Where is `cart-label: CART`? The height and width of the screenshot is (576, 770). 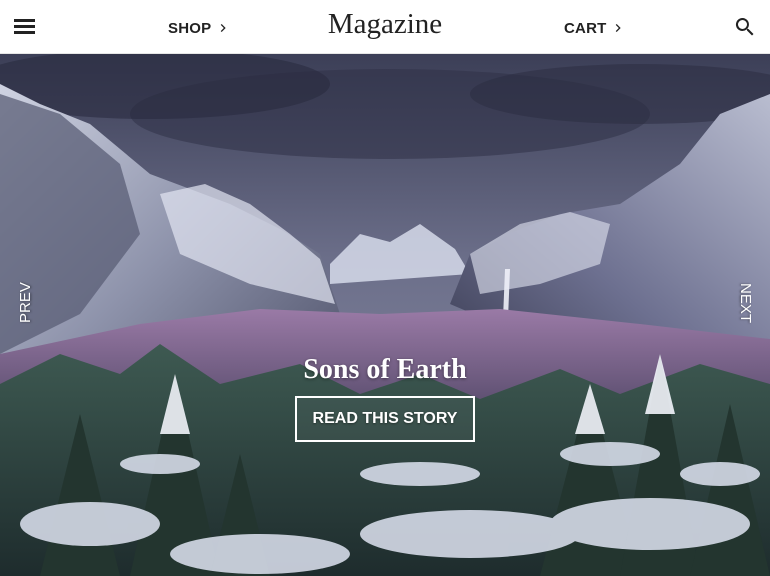 cart-label: CART is located at coordinates (585, 28).